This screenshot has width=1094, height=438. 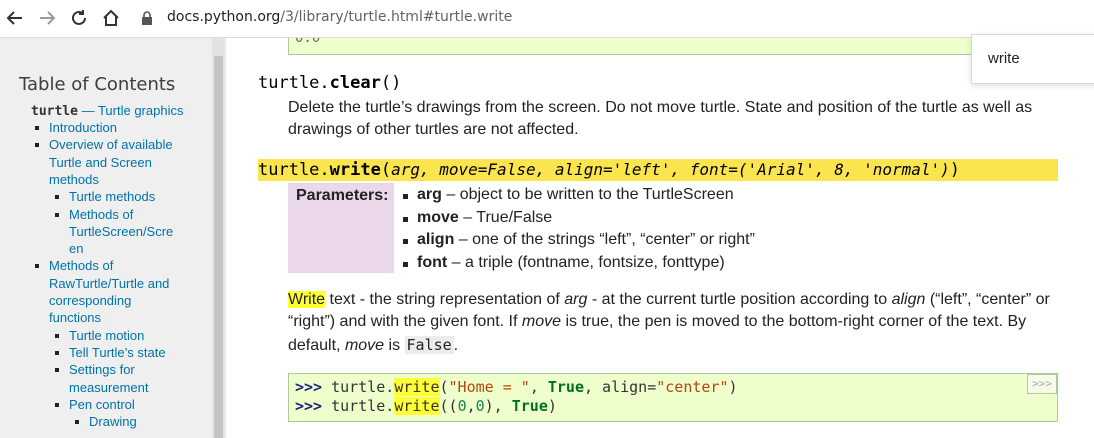 I want to click on reload-icon, so click(x=79, y=18).